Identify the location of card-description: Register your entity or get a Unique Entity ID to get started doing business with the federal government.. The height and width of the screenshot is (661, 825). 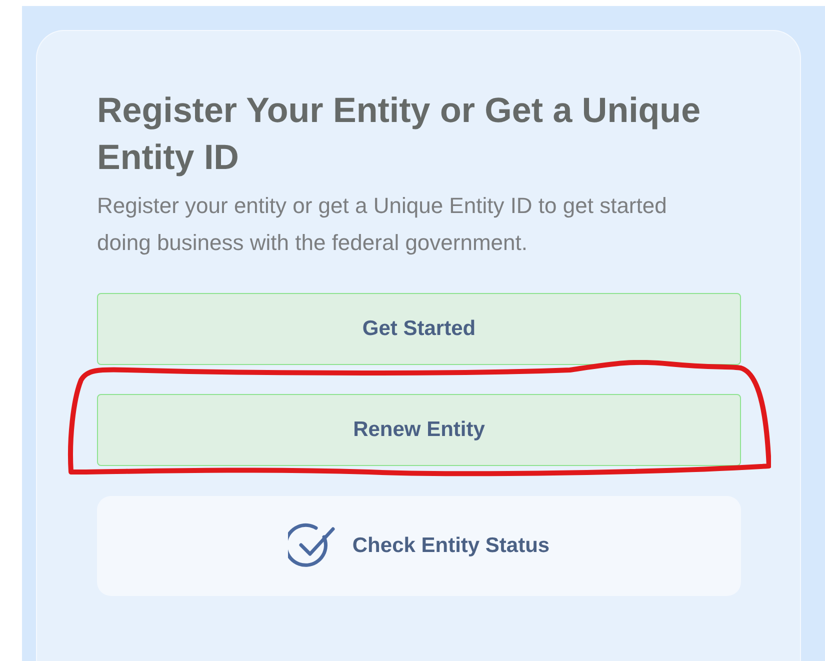
(382, 224).